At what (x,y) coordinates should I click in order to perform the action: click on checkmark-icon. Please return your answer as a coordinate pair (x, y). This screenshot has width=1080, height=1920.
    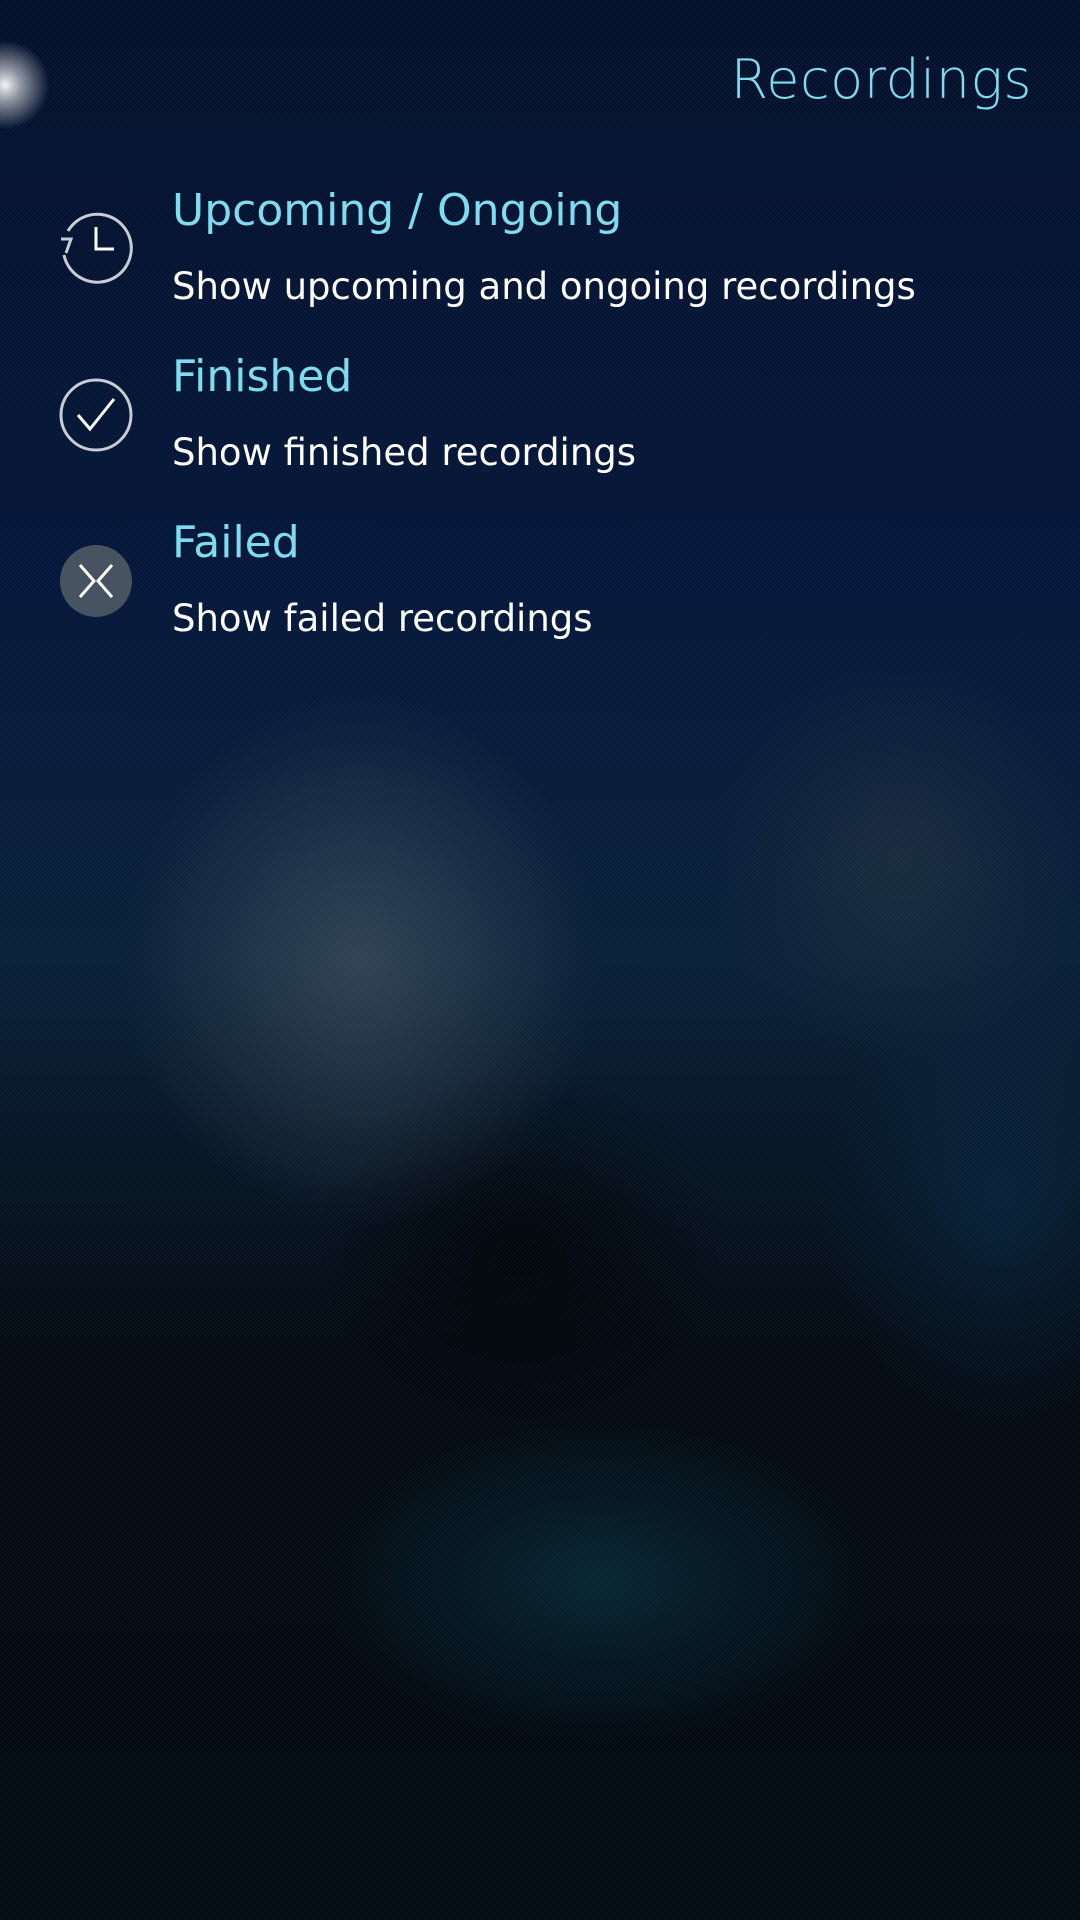
    Looking at the image, I should click on (96, 415).